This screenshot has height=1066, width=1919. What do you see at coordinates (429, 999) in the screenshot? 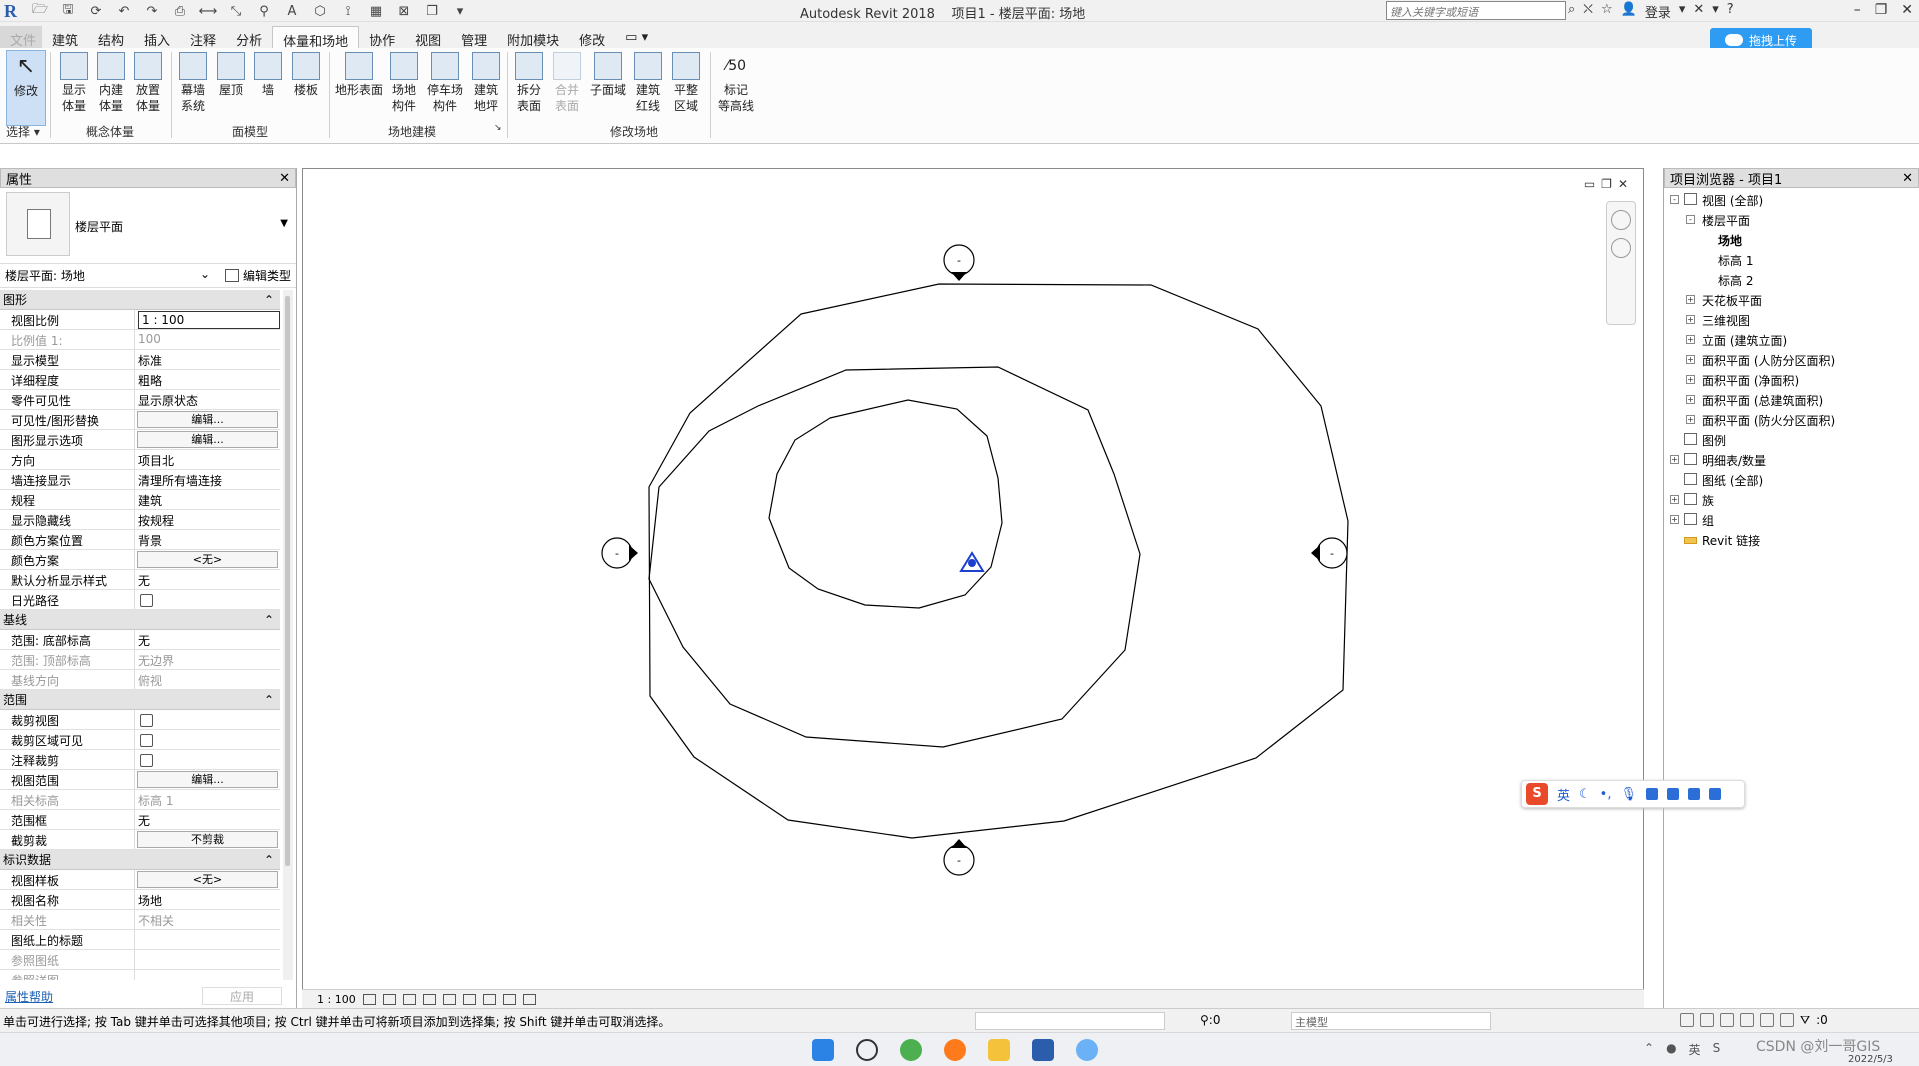
I see `shadows-icon` at bounding box center [429, 999].